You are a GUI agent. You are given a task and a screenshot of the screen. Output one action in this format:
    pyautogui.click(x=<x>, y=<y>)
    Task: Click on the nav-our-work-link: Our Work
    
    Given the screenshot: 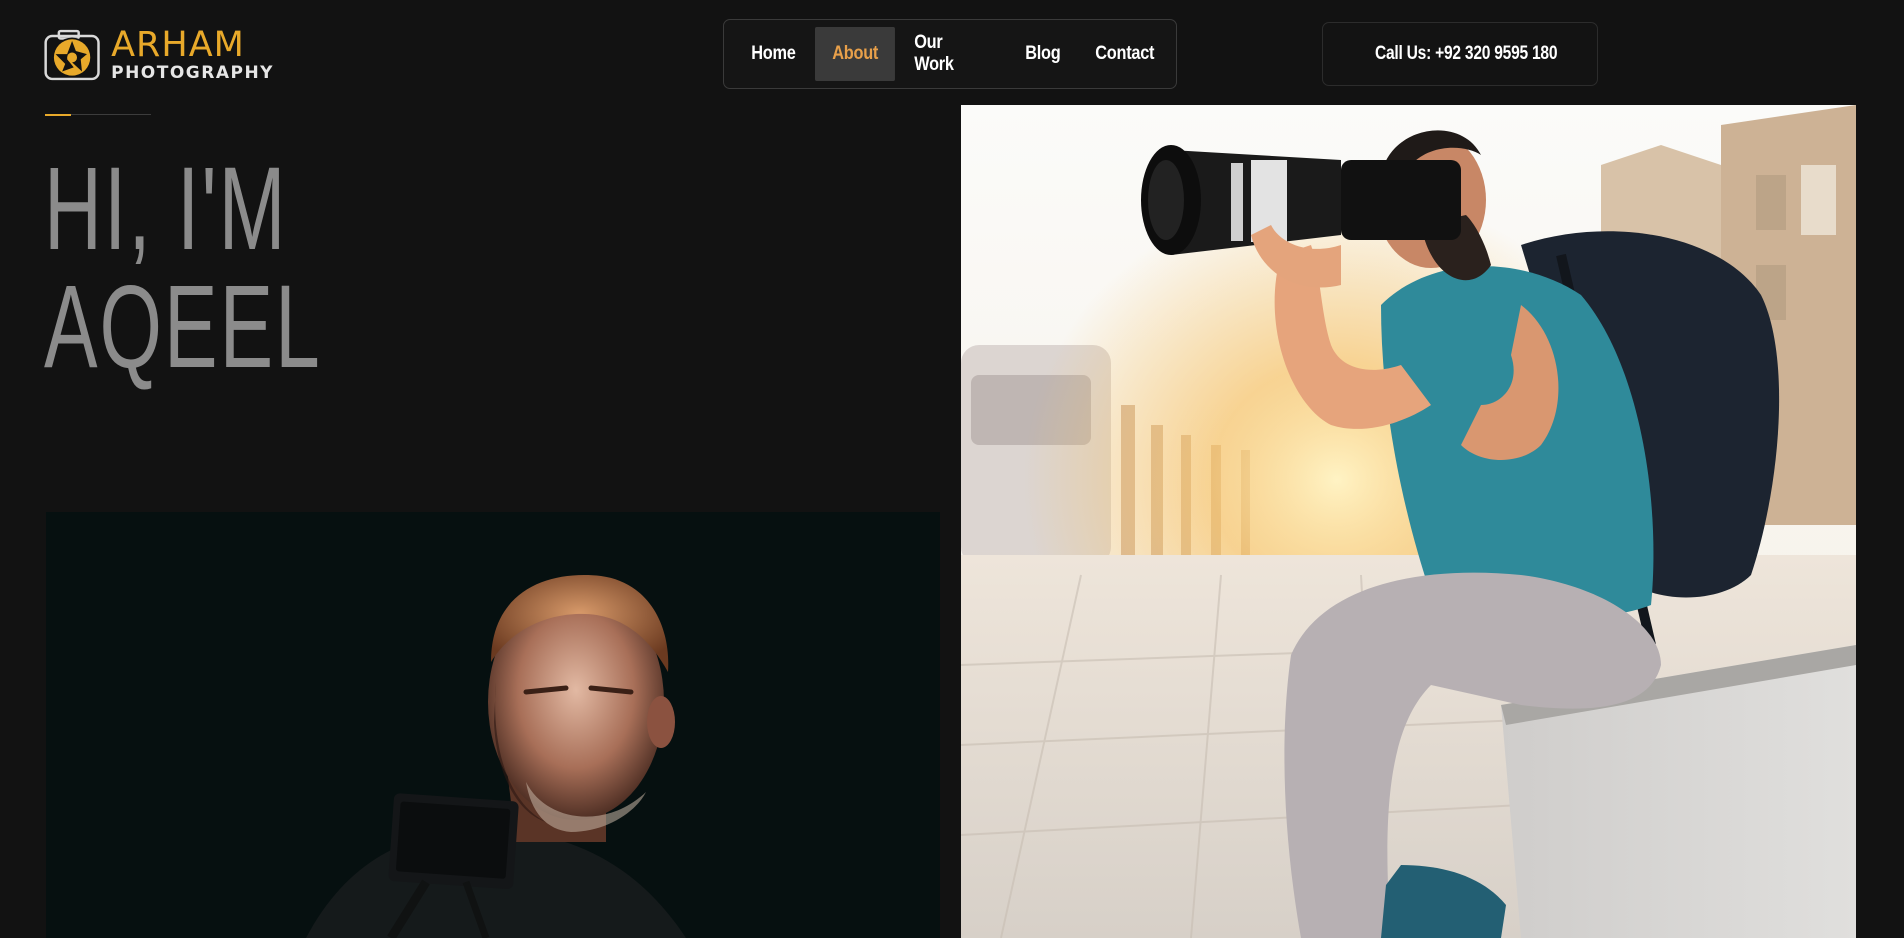 What is the action you would take?
    pyautogui.click(x=949, y=54)
    